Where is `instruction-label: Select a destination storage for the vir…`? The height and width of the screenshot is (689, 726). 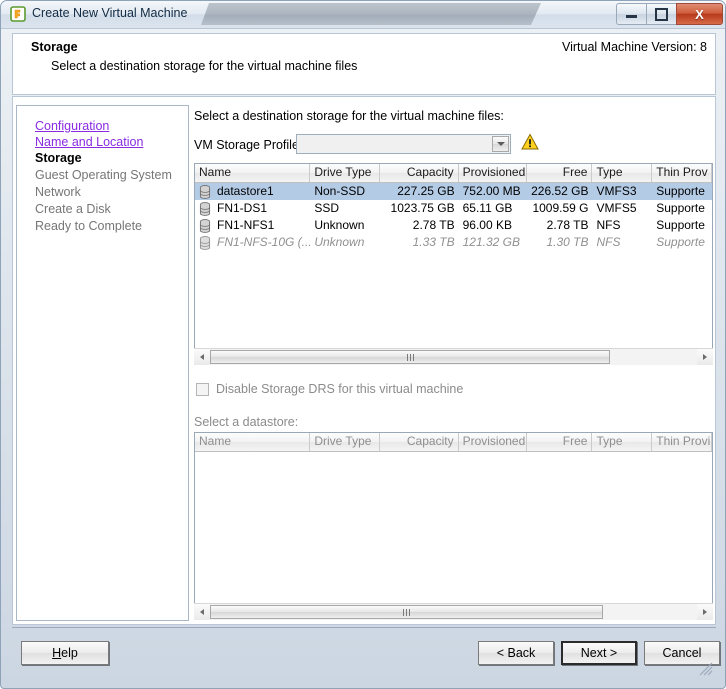 instruction-label: Select a destination storage for the vir… is located at coordinates (349, 116).